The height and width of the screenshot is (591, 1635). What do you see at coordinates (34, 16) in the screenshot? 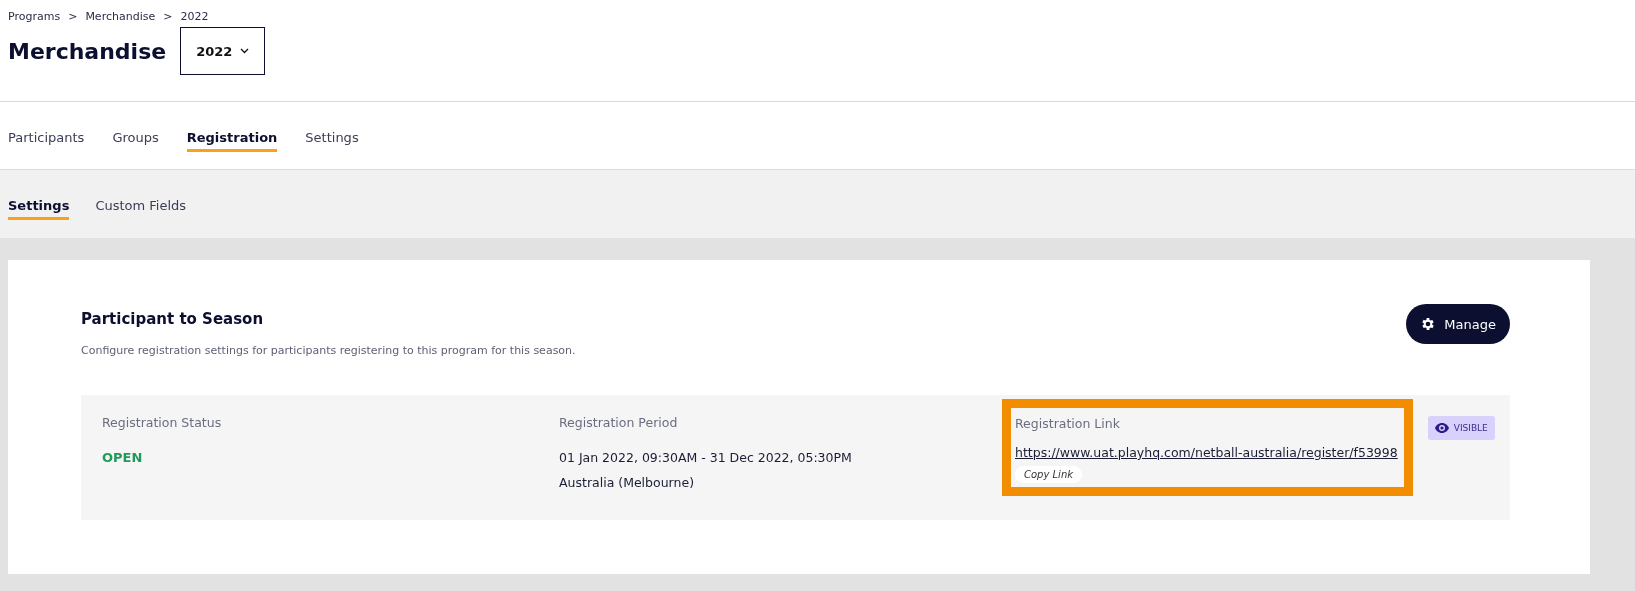
I see `breadcrumb-link: Programs` at bounding box center [34, 16].